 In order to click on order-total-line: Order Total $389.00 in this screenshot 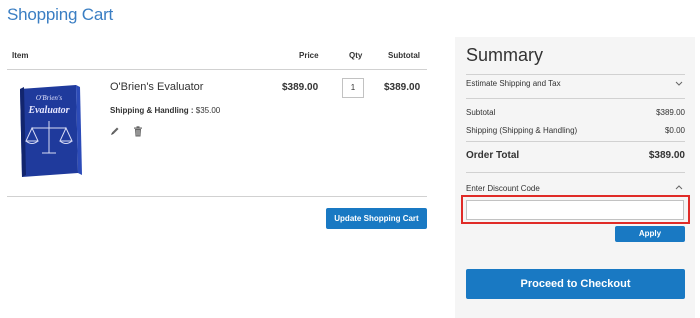, I will do `click(575, 155)`.